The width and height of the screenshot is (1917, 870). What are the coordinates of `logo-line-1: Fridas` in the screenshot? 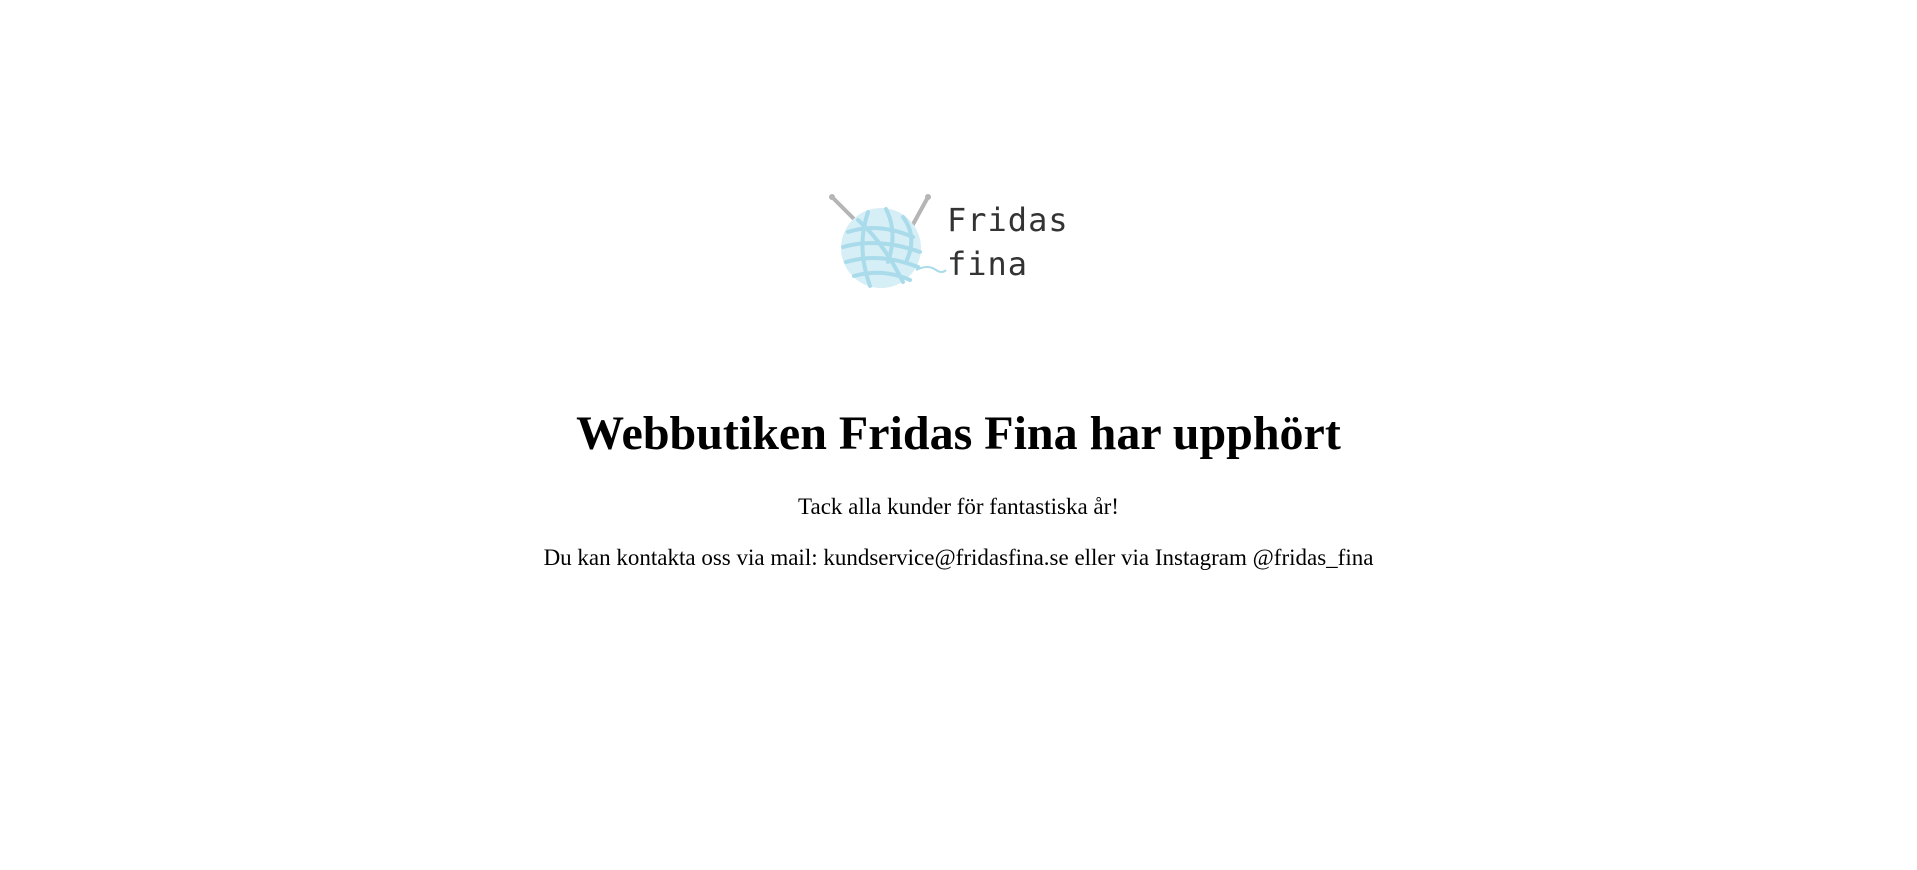 It's located at (1008, 220).